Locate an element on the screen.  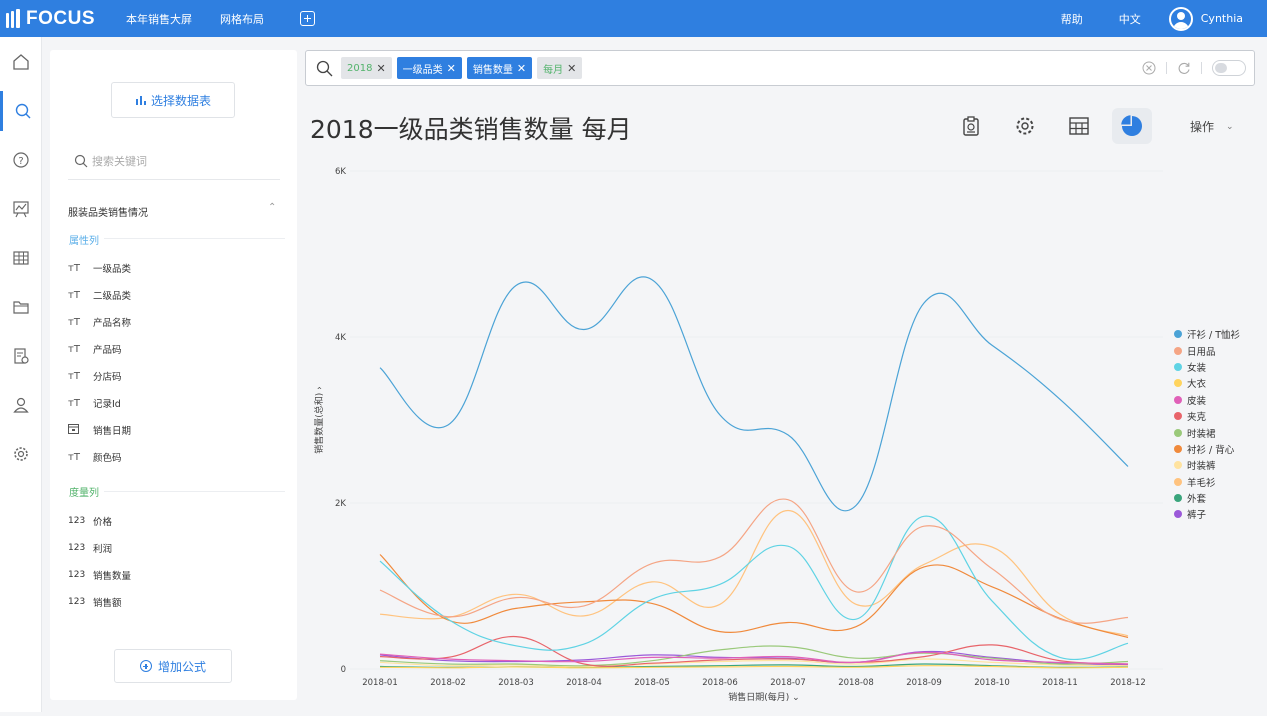
collapse-icon: ⌃ is located at coordinates (272, 207).